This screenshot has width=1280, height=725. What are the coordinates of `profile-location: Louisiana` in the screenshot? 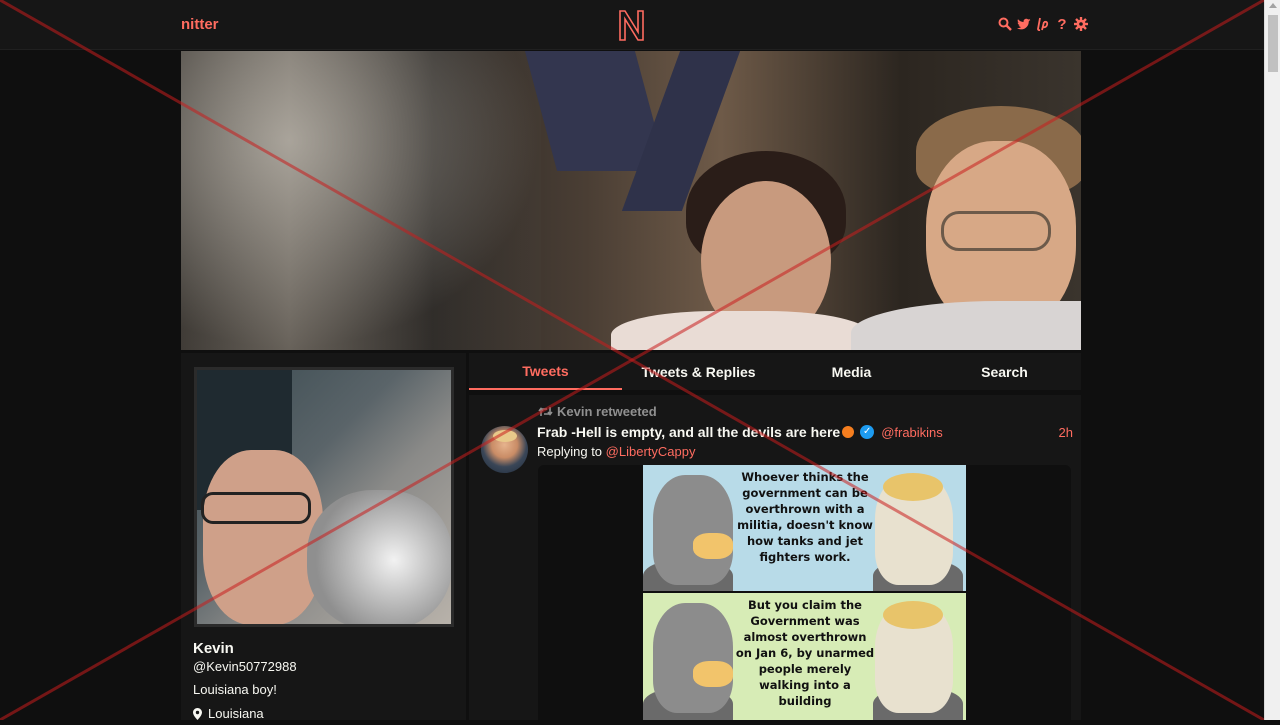 It's located at (228, 713).